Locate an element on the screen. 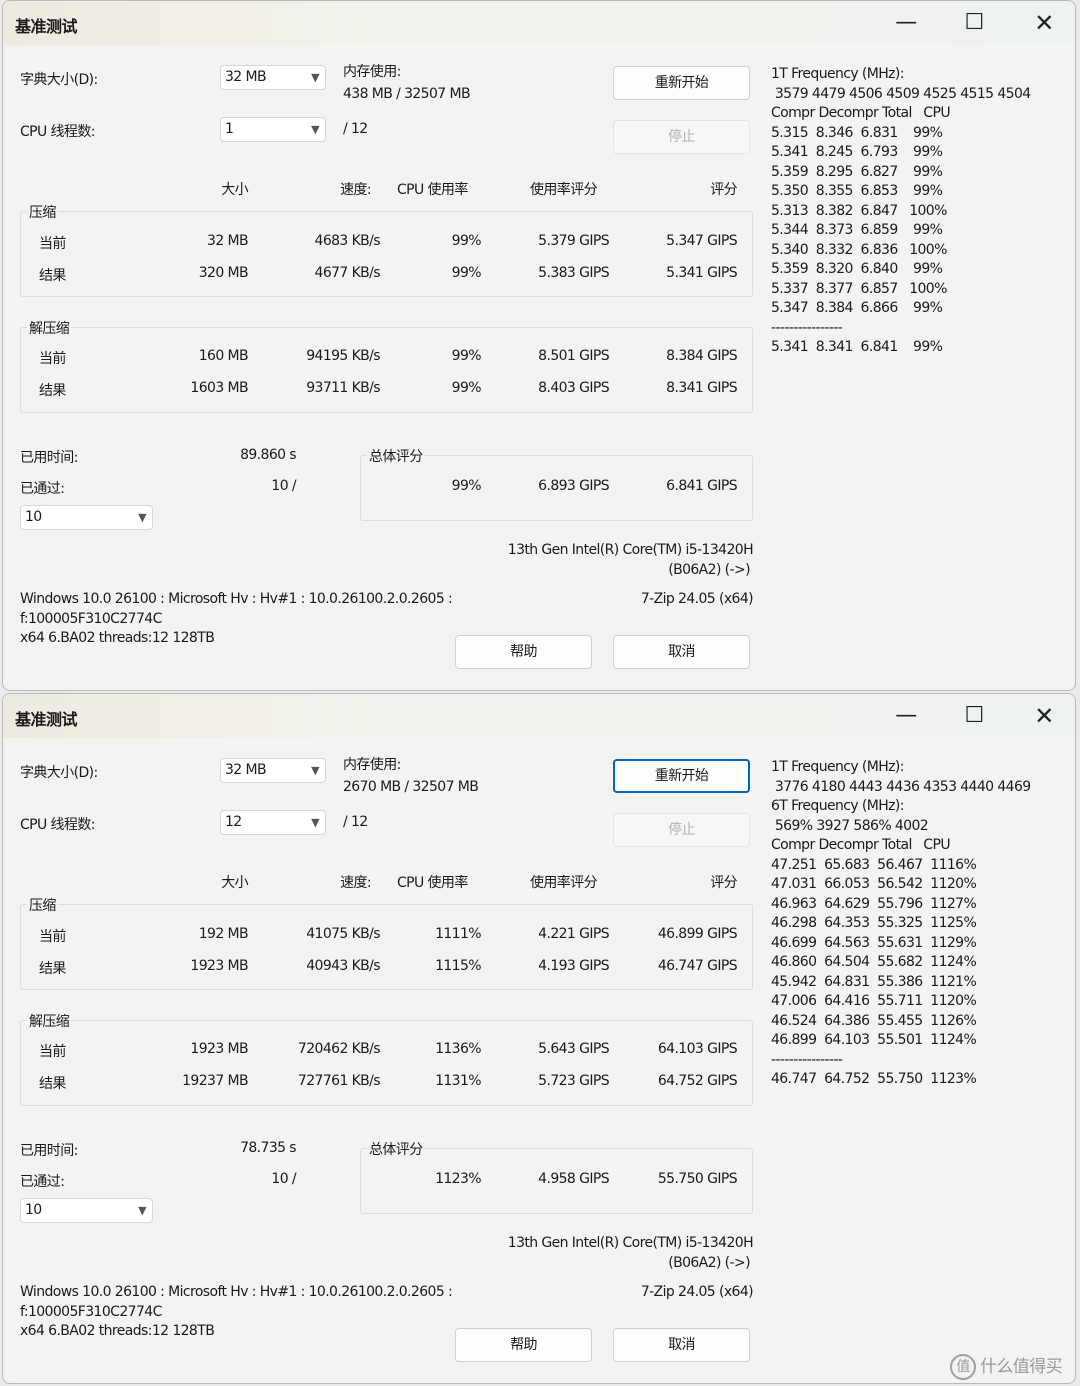 The image size is (1080, 1386). header-cpu-usage: CPU 使用率 is located at coordinates (432, 190).